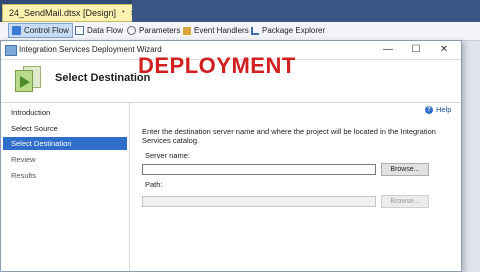 The width and height of the screenshot is (480, 272). What do you see at coordinates (168, 155) in the screenshot?
I see `server-name-label: Server name:` at bounding box center [168, 155].